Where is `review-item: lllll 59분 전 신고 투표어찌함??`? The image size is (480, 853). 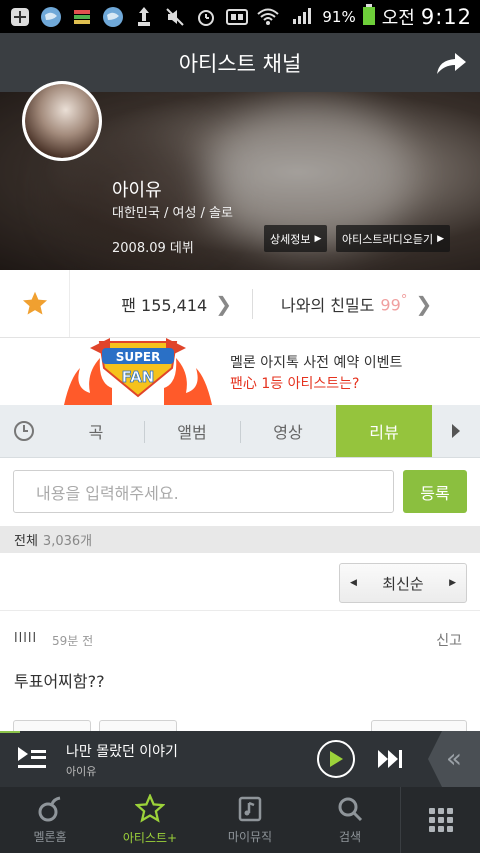 review-item: lllll 59분 전 신고 투표어찌함?? is located at coordinates (240, 672).